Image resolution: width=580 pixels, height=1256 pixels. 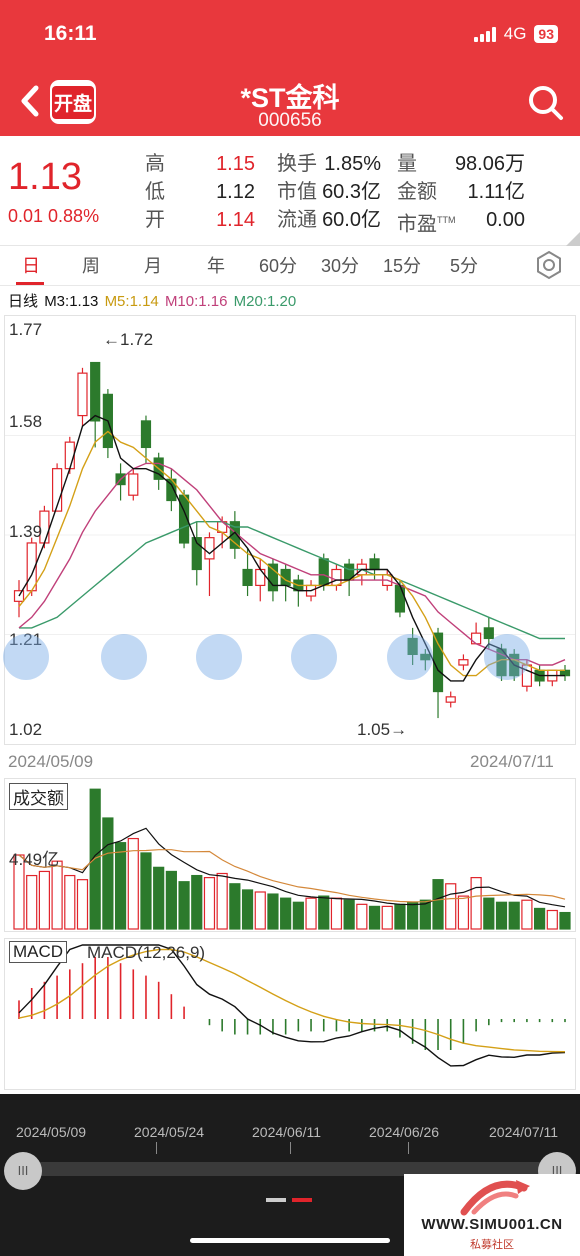 What do you see at coordinates (484, 34) in the screenshot?
I see `signal-icon` at bounding box center [484, 34].